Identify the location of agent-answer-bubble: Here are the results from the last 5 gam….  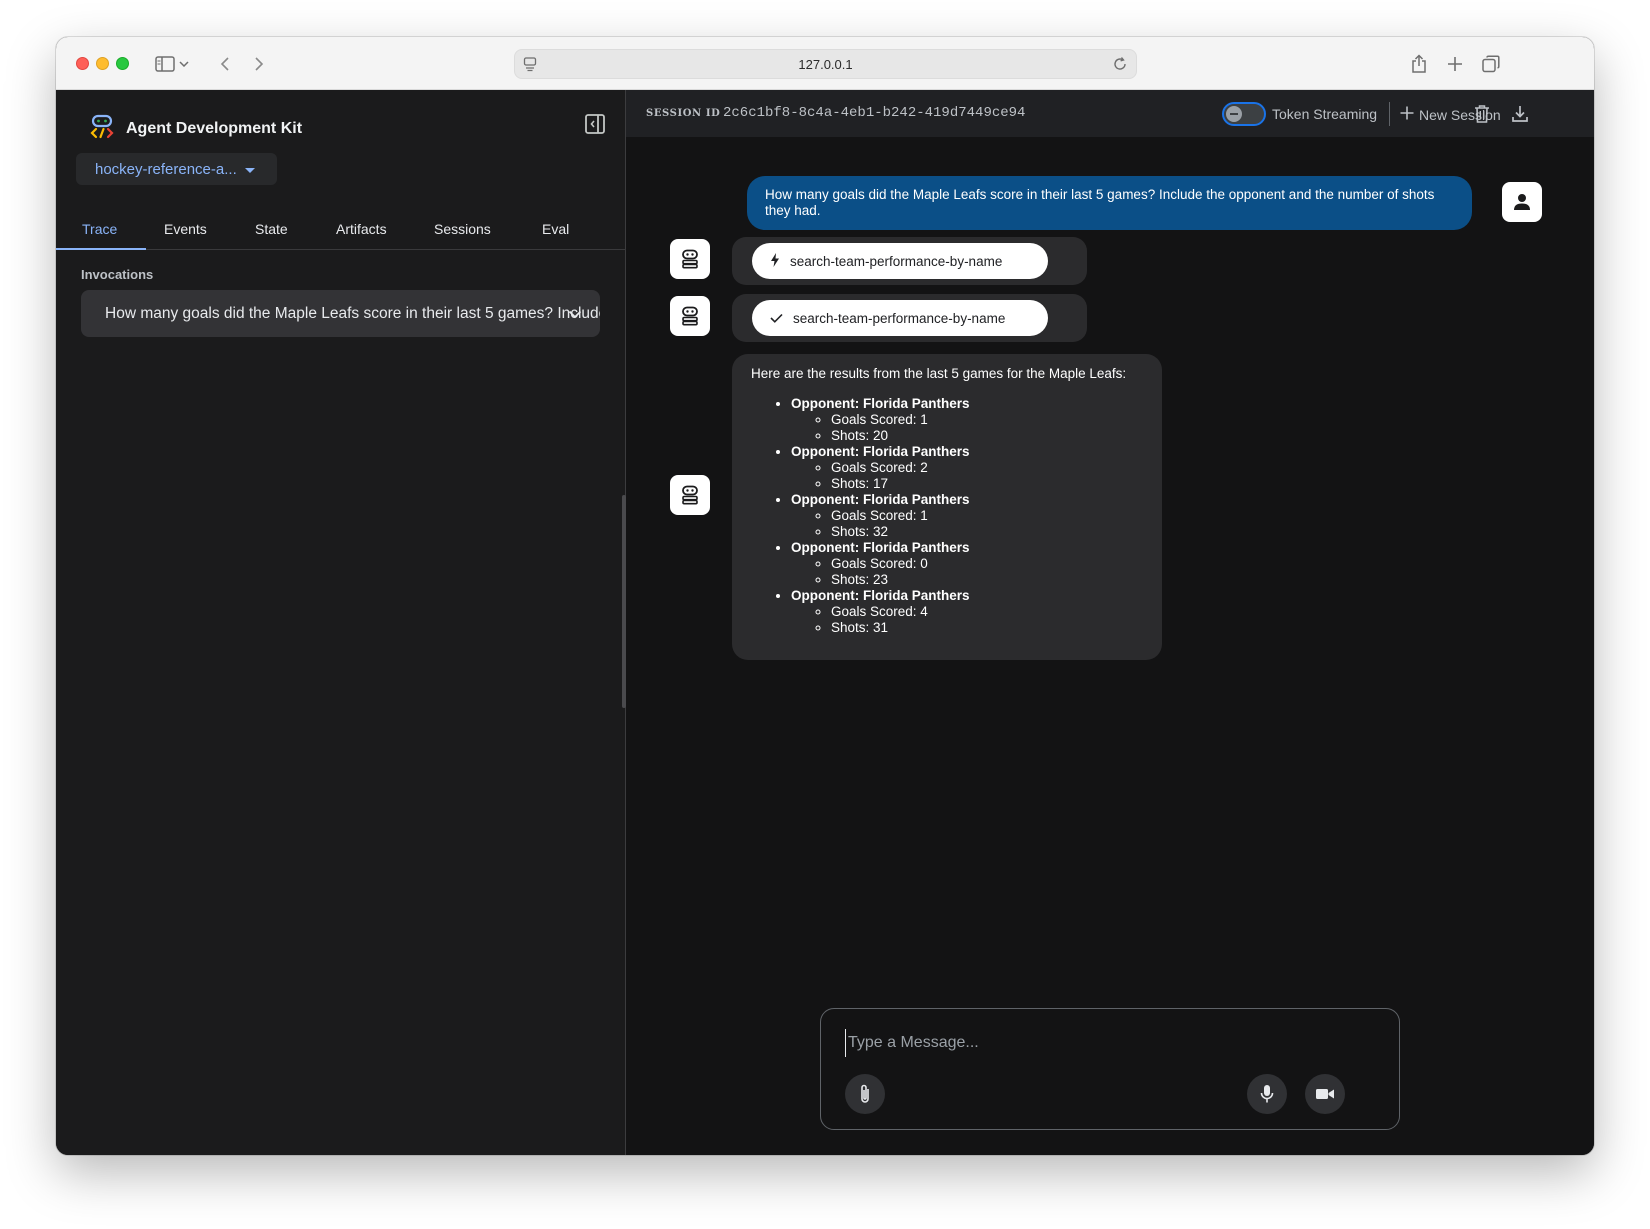
(947, 507).